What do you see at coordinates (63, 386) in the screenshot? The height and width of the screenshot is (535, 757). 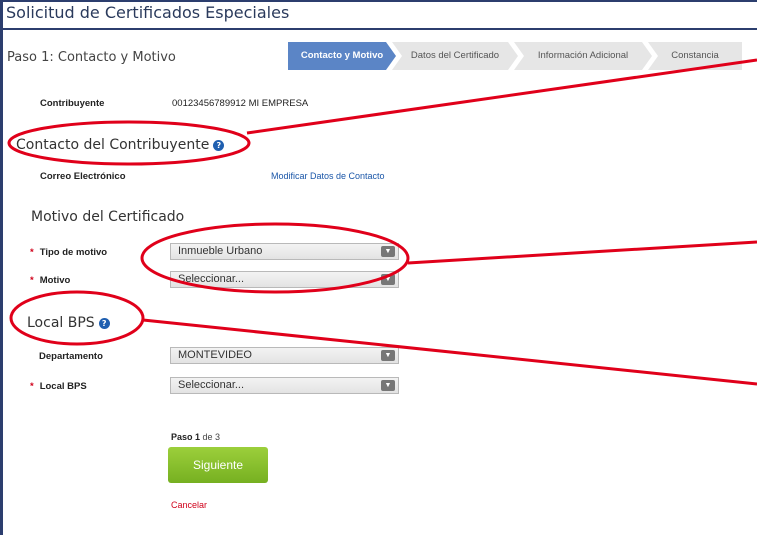 I see `local-bps-label-text: Local BPS` at bounding box center [63, 386].